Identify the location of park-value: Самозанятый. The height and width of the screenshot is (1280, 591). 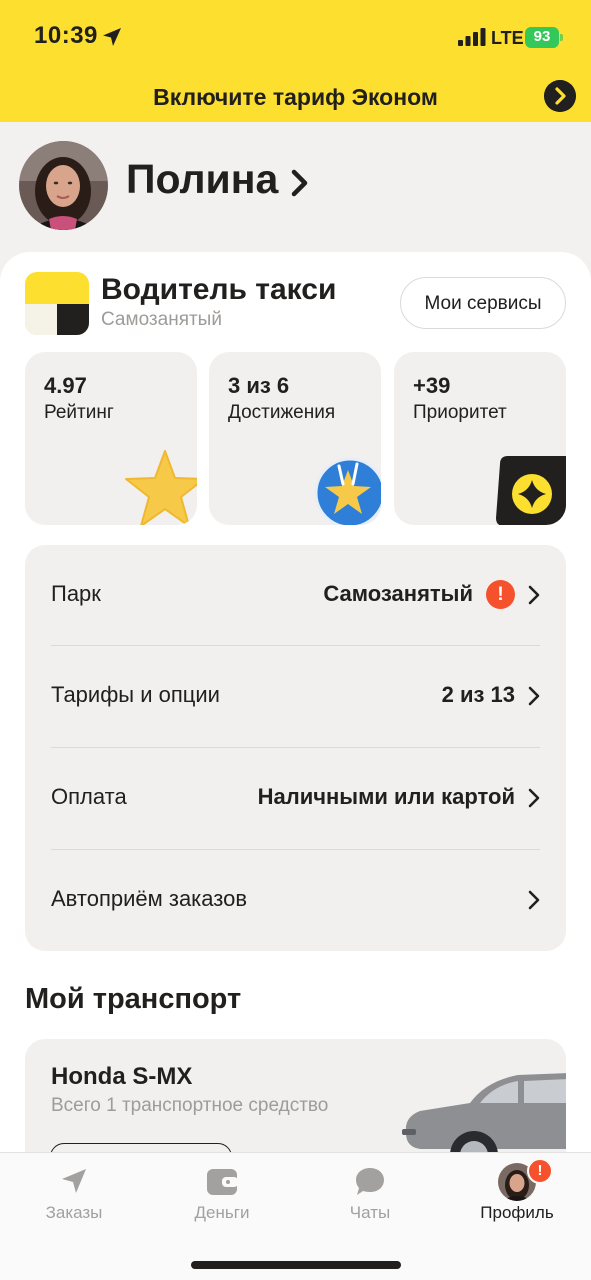
(398, 593).